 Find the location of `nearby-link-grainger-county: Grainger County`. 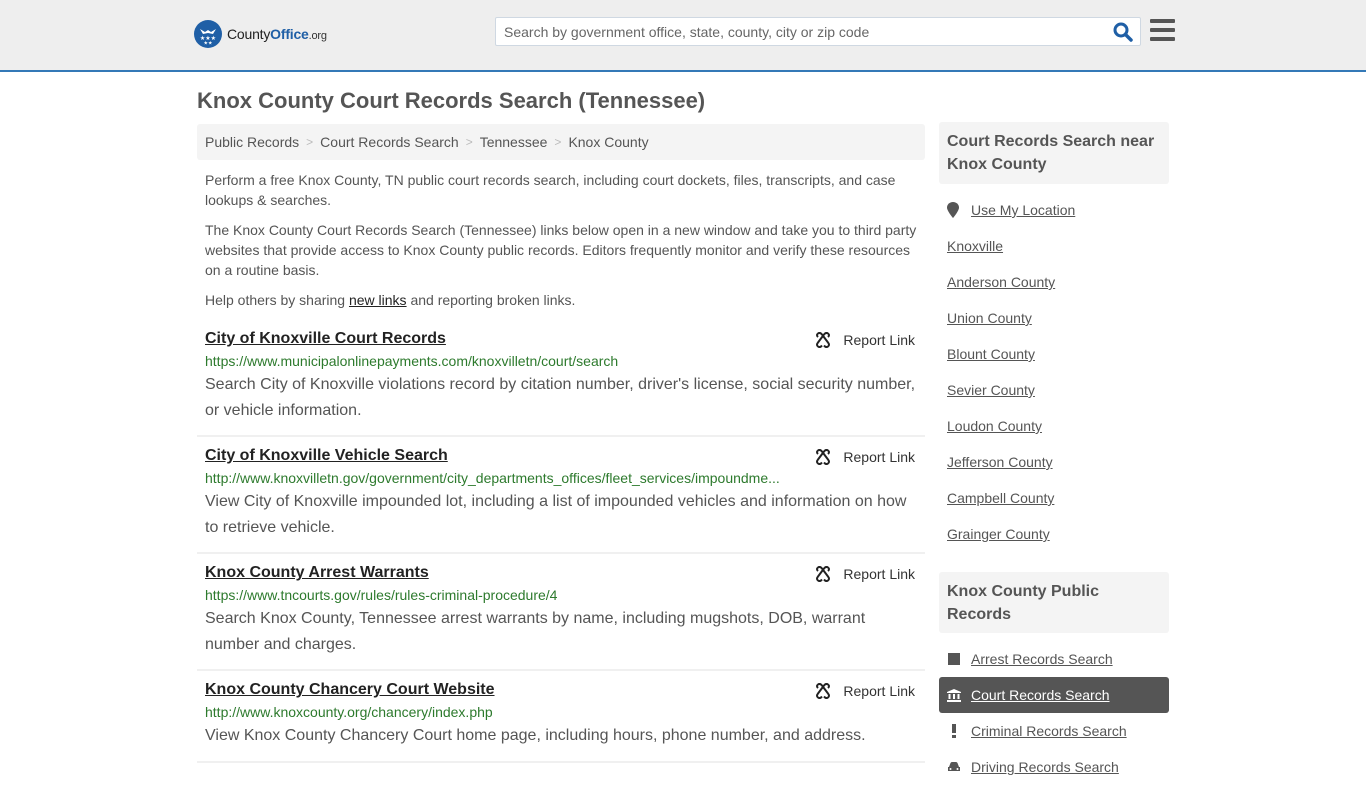

nearby-link-grainger-county: Grainger County is located at coordinates (998, 534).